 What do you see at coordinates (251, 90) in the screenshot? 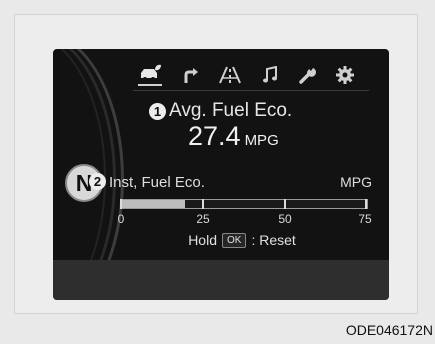
I see `divider` at bounding box center [251, 90].